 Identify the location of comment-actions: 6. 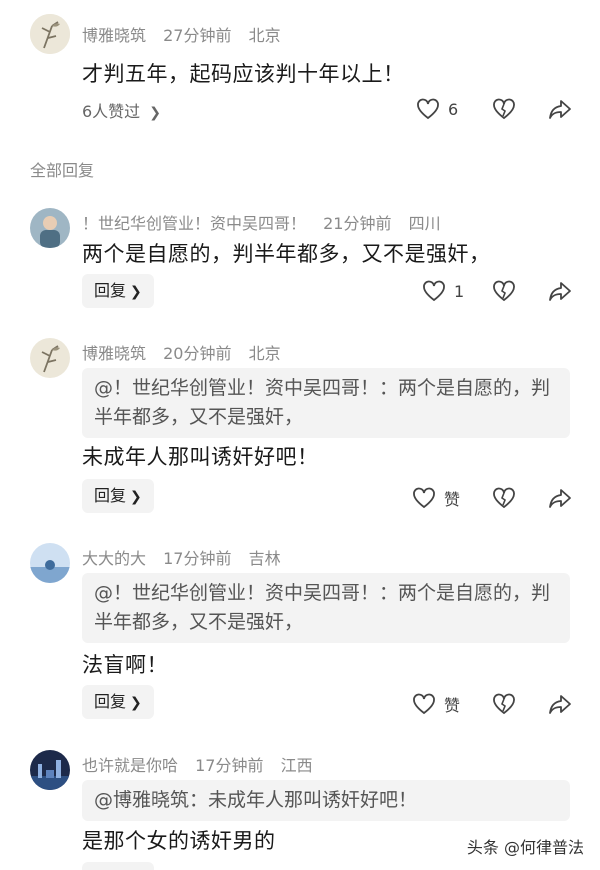
(495, 109).